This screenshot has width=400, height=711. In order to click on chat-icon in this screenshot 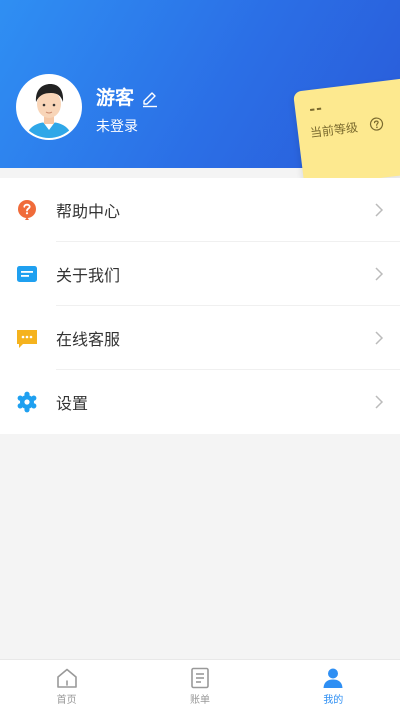, I will do `click(27, 339)`.